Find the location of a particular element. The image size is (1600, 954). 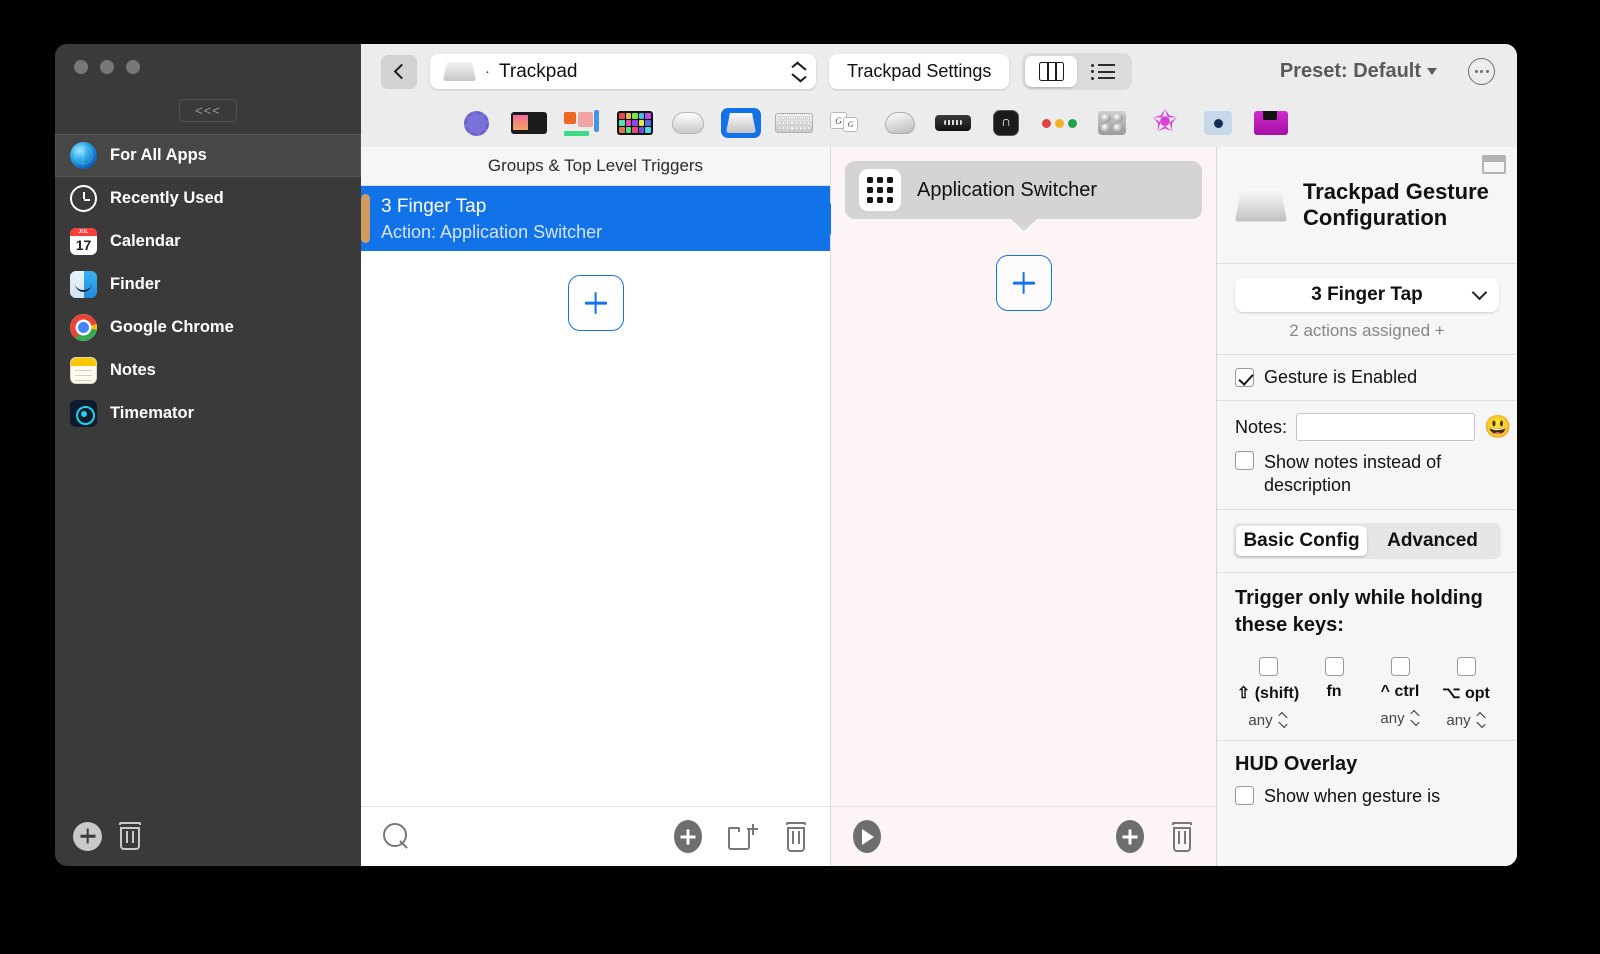

sidebar-item-label: Calendar is located at coordinates (145, 241).